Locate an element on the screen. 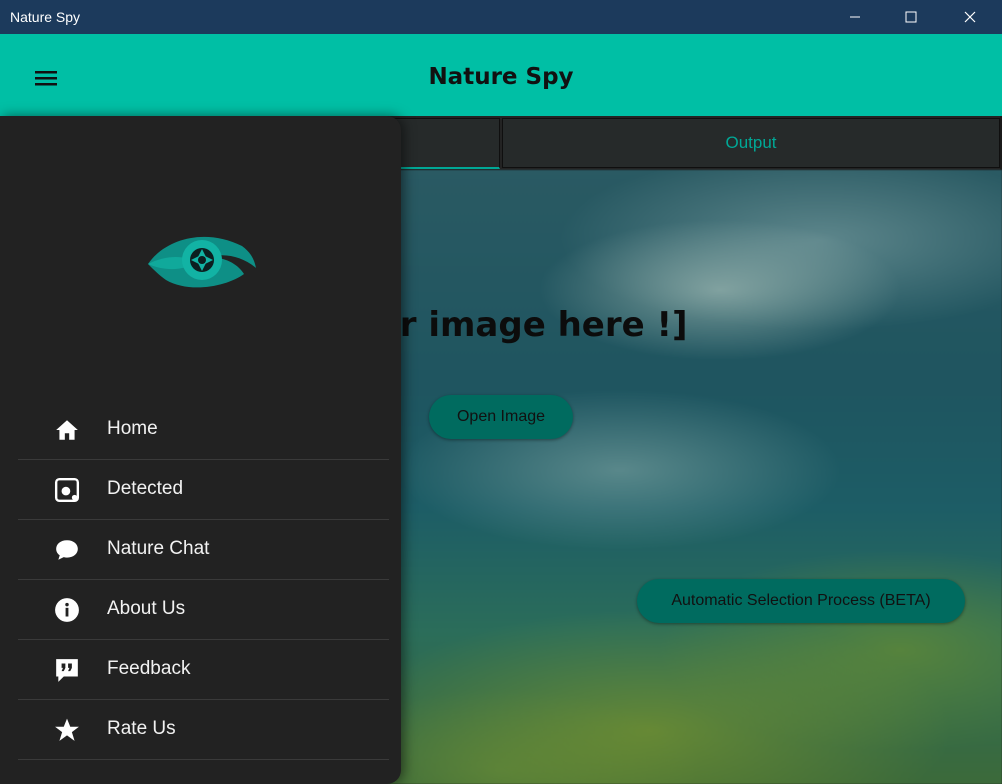  drawer-item-label: Detected is located at coordinates (145, 488).